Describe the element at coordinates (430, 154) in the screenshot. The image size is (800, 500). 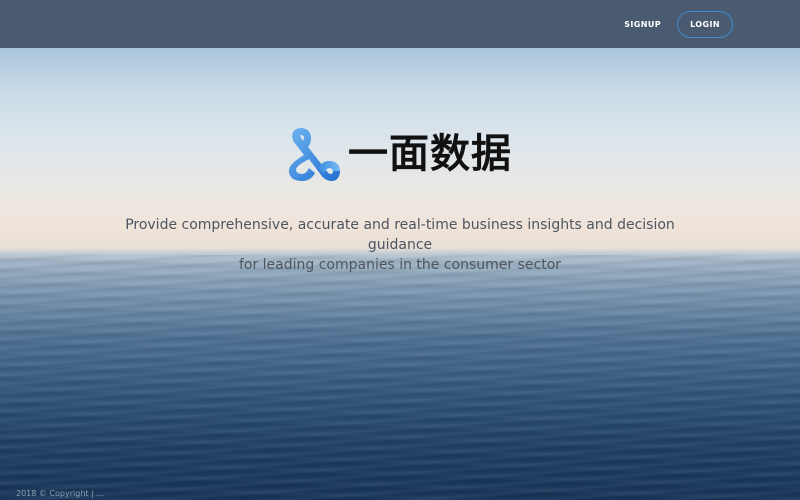
I see `brand-name: 一面数据` at that location.